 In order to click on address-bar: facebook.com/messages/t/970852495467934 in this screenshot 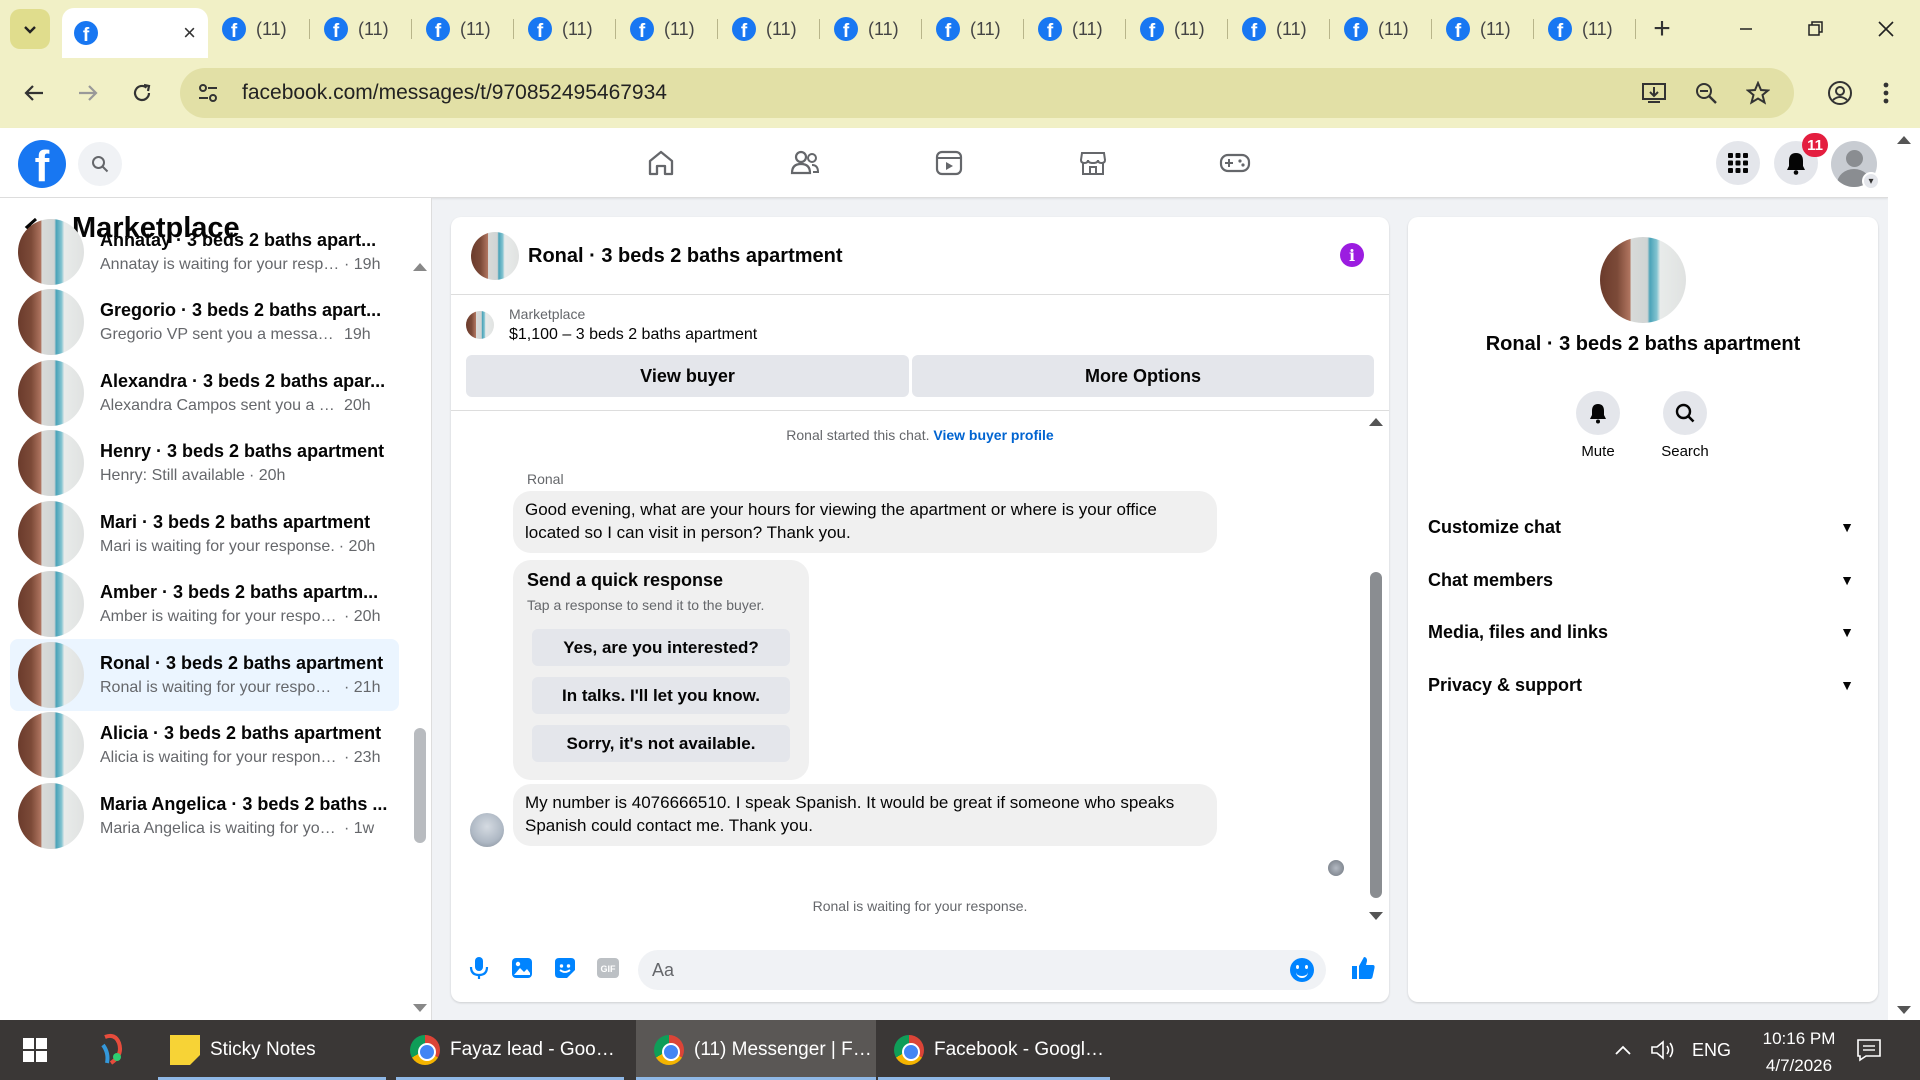, I will do `click(987, 93)`.